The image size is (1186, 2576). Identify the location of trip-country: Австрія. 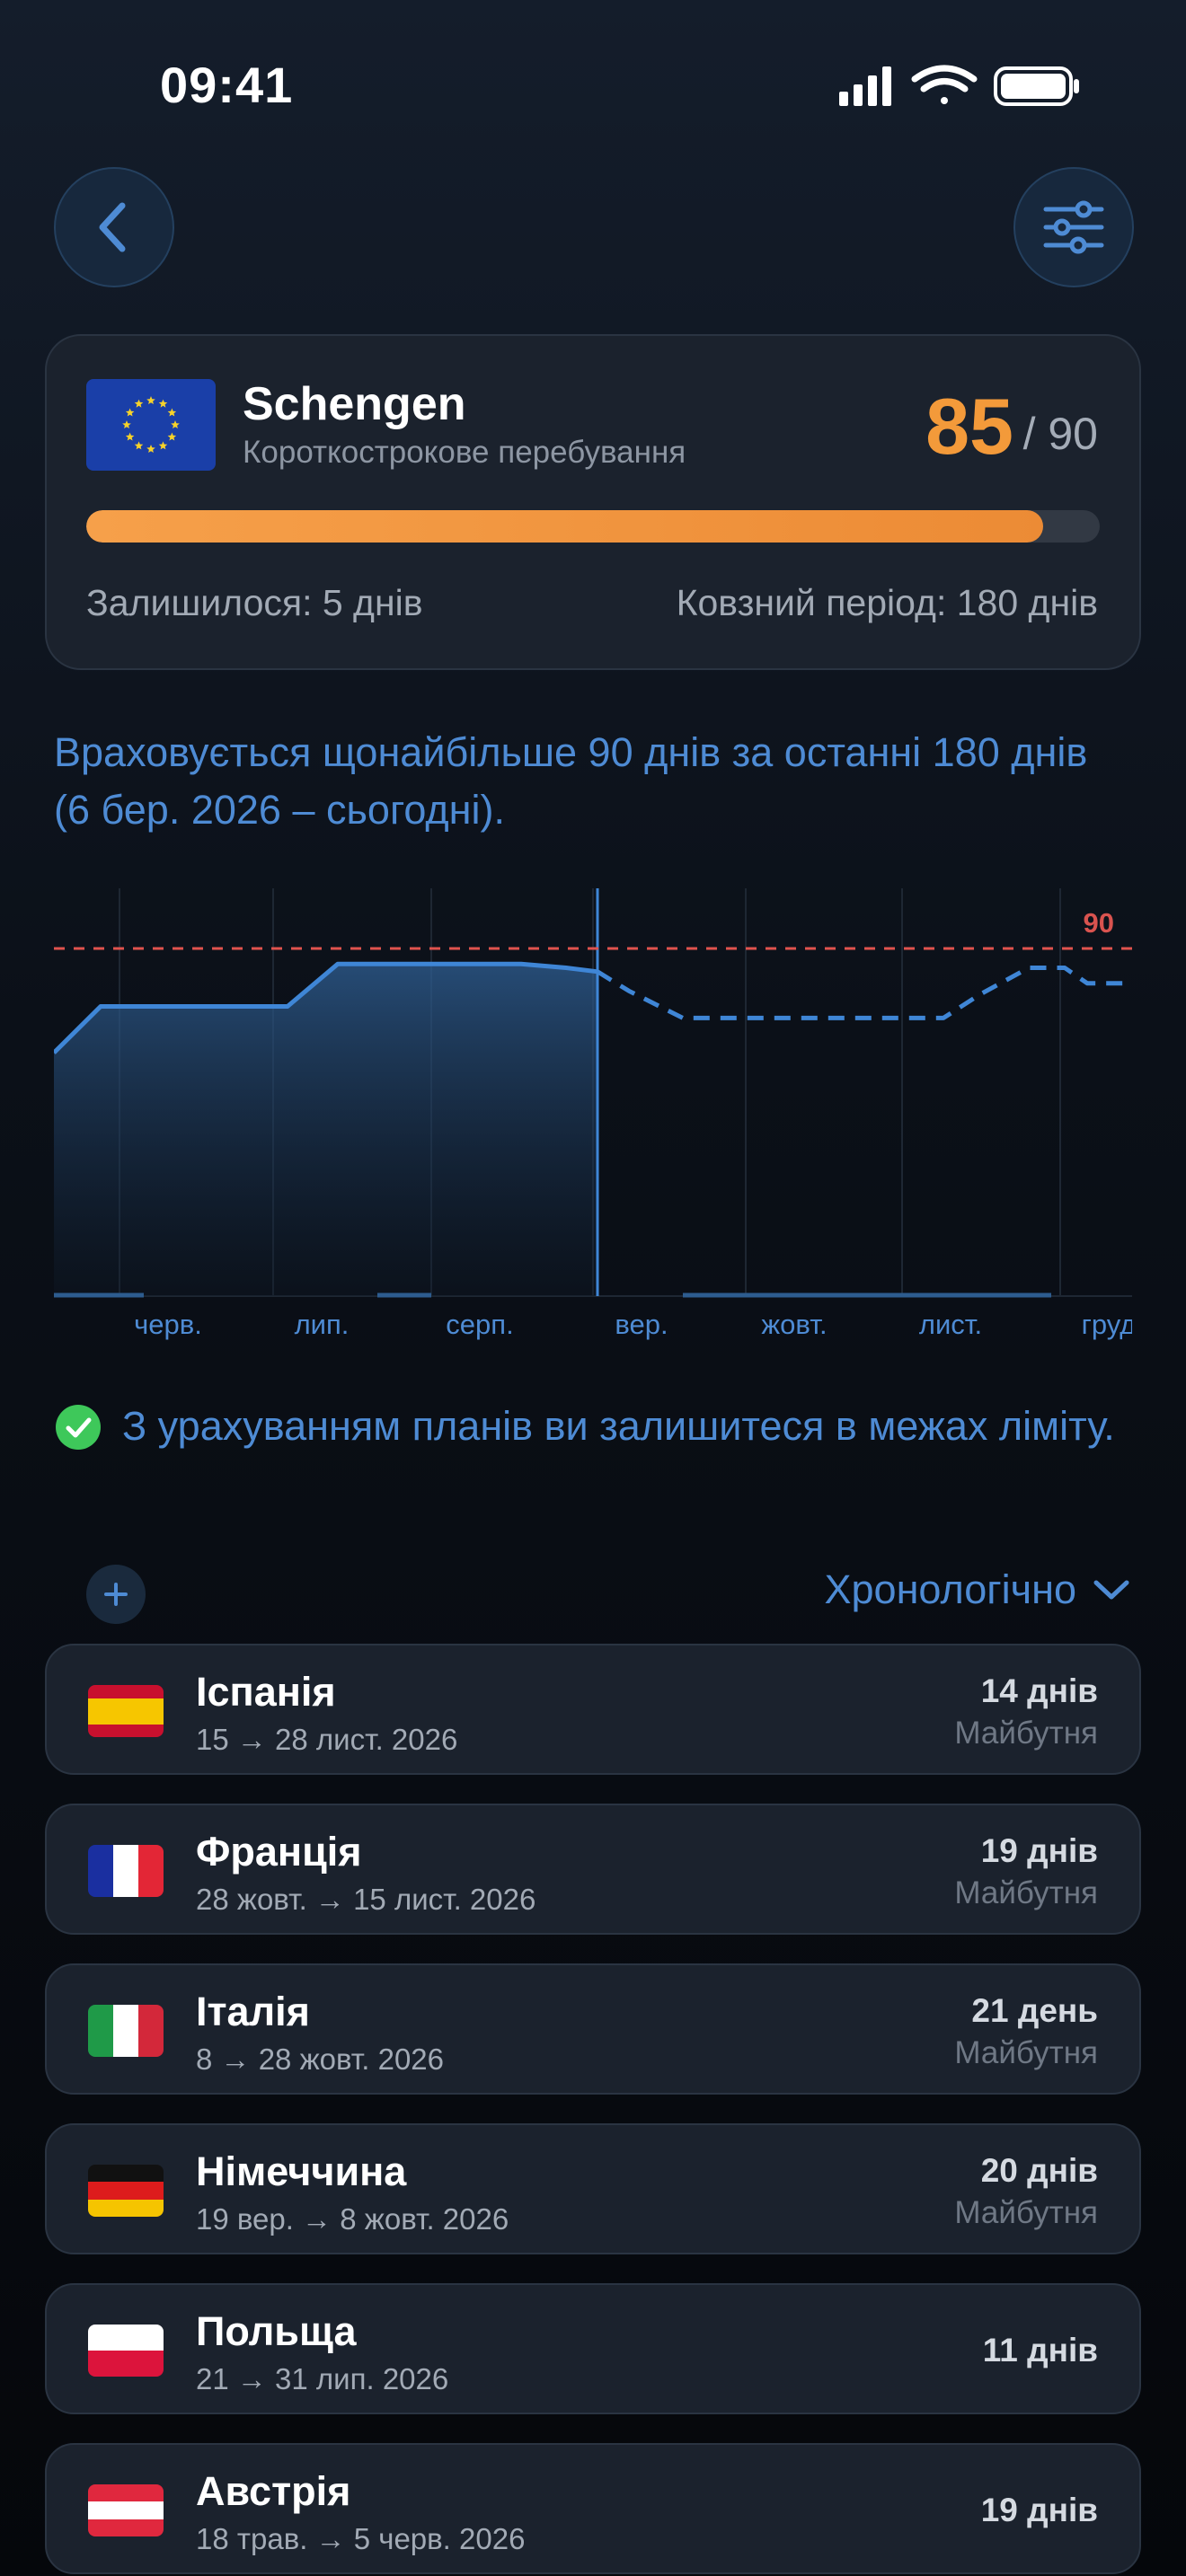
(273, 2491).